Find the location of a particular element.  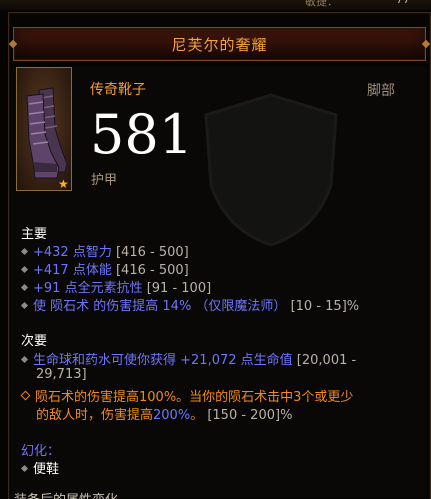

secondary-section-label: 次要 is located at coordinates (34, 341).